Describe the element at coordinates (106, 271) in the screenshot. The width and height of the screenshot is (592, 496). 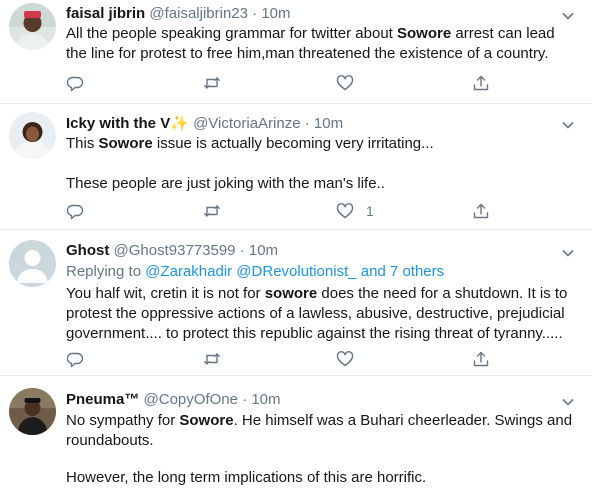
I see `replying-to-label: Replying to` at that location.